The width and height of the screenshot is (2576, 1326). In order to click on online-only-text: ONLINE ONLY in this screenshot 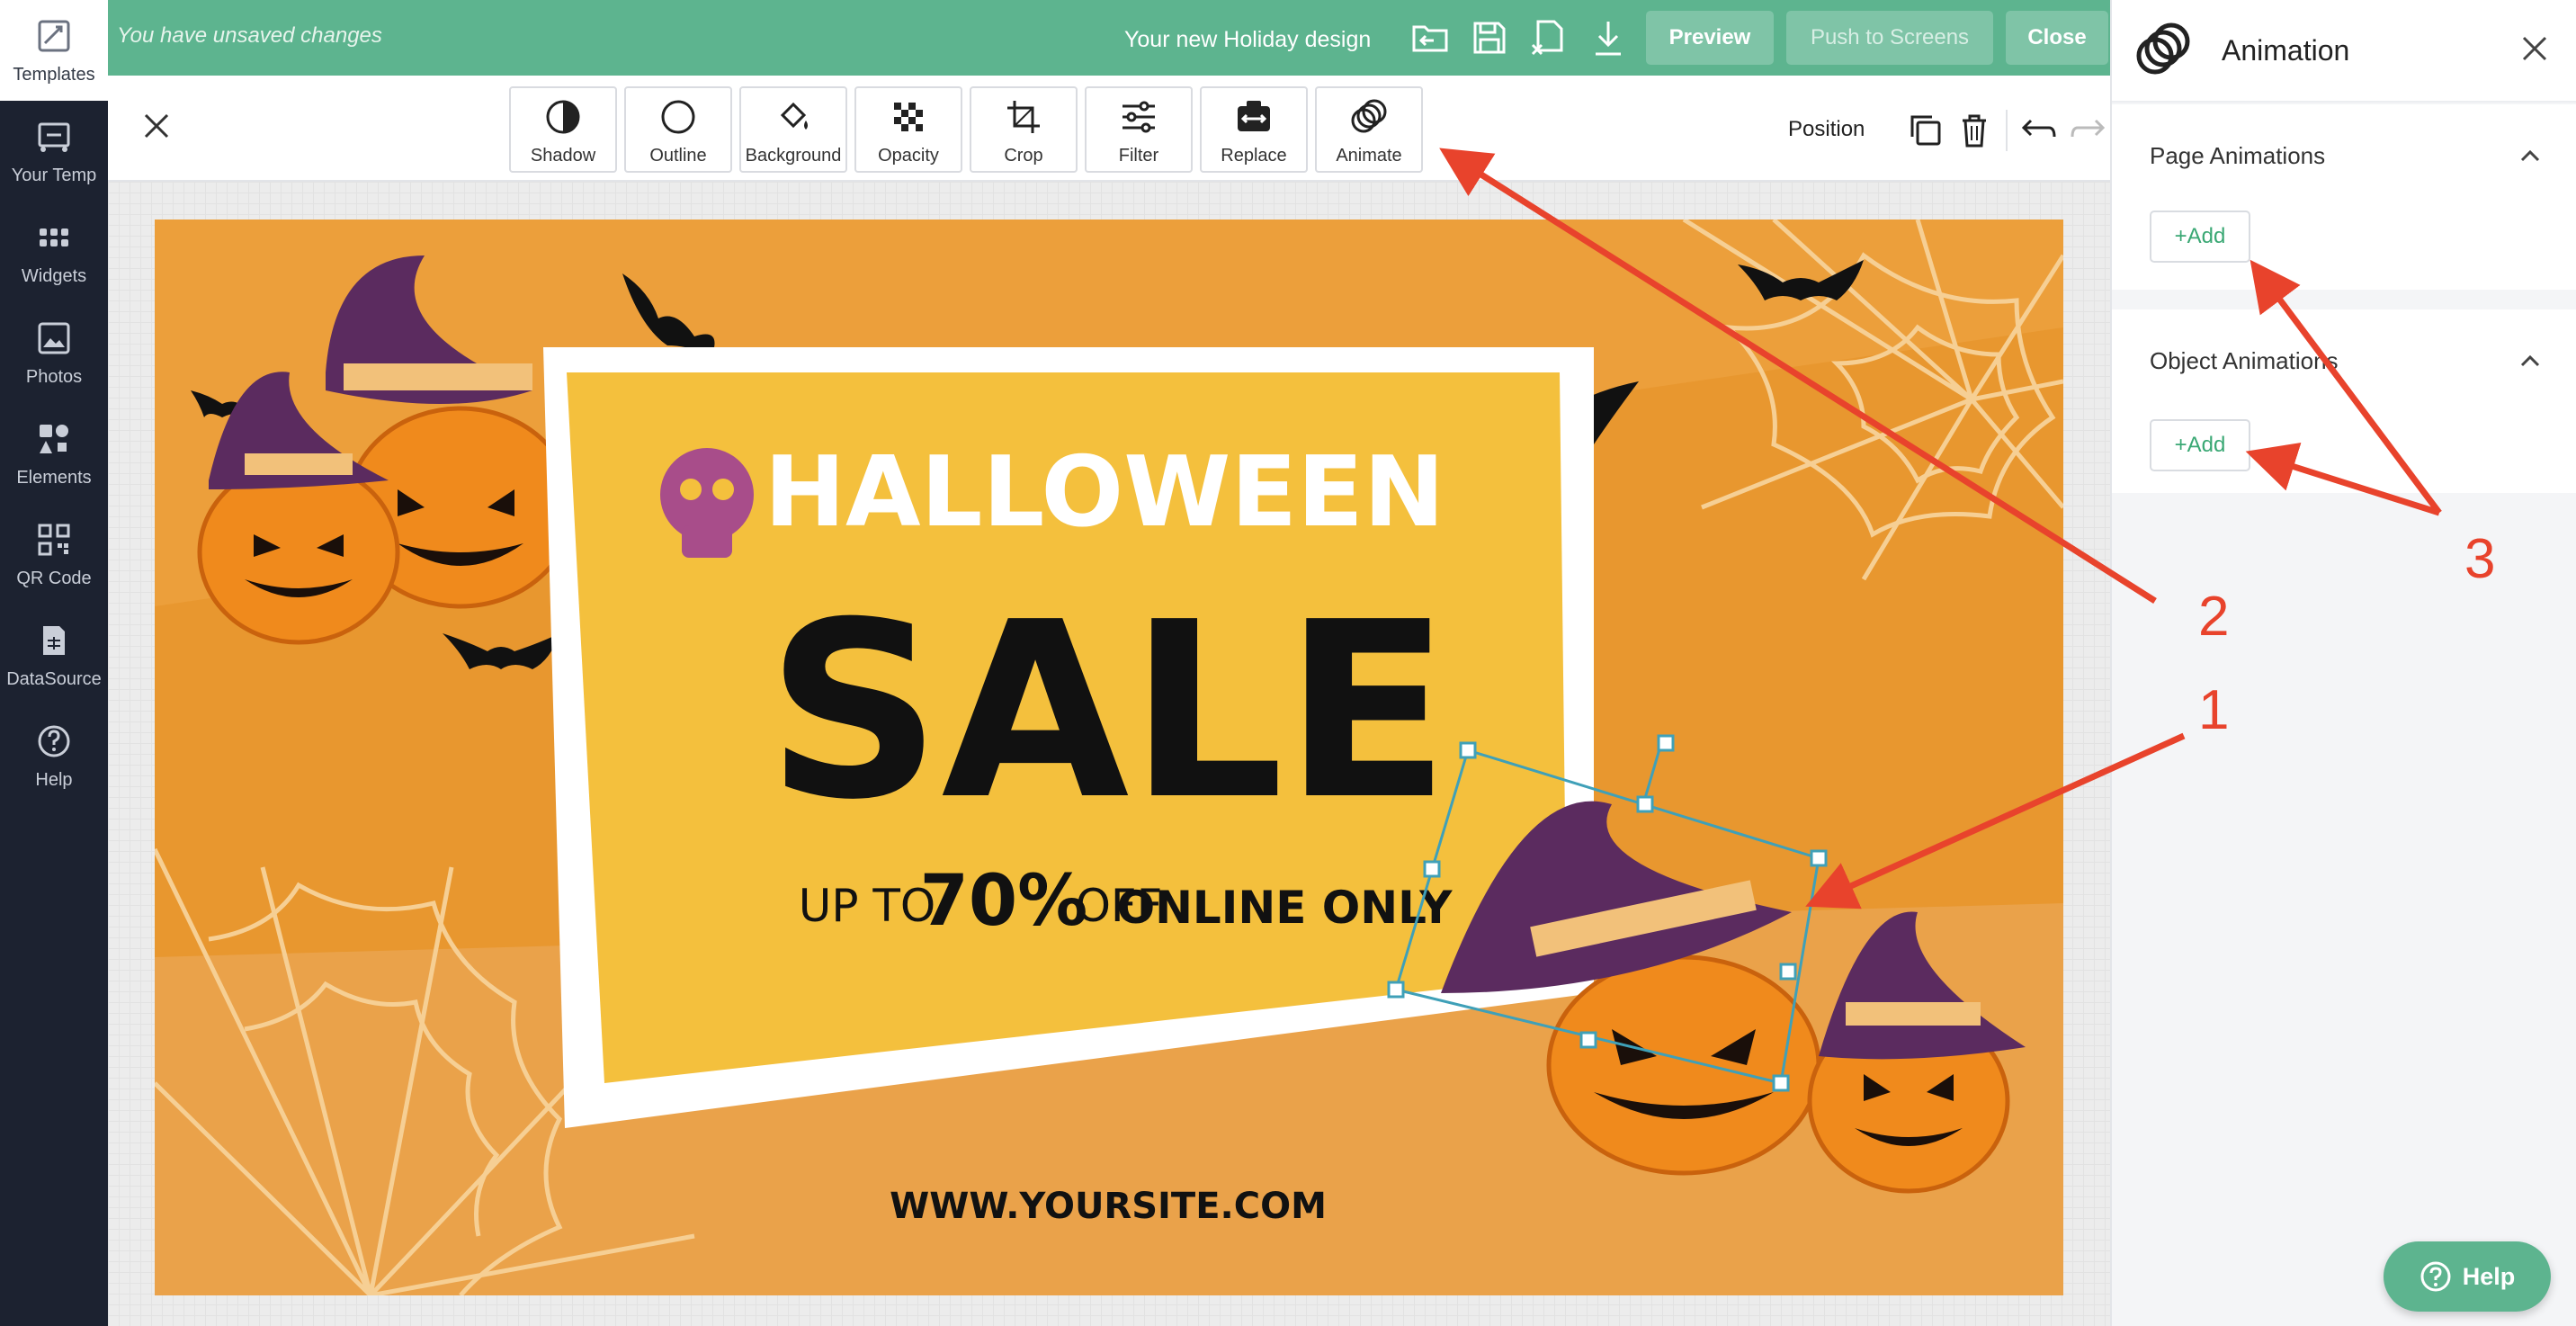, I will do `click(1285, 908)`.